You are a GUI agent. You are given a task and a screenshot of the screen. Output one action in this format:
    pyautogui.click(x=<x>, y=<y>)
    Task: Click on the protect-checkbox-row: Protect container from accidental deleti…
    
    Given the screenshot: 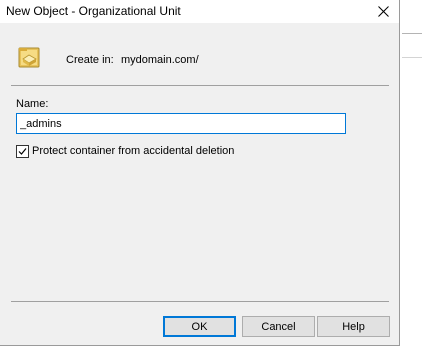 What is the action you would take?
    pyautogui.click(x=125, y=151)
    